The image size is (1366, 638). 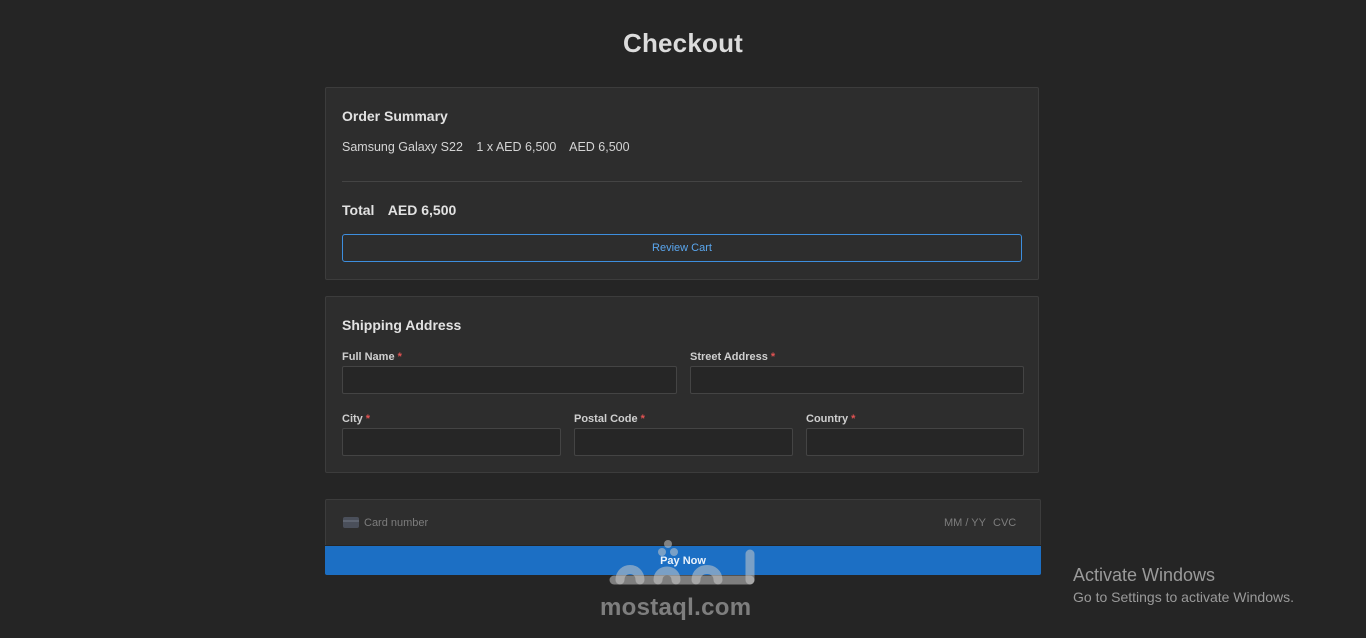 I want to click on order-summary-heading: Order Summary, so click(x=395, y=116).